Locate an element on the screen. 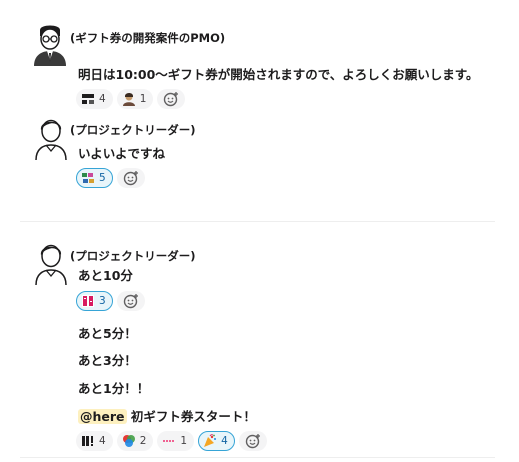 Image resolution: width=519 pixels, height=462 pixels. message-text: あと10分 is located at coordinates (105, 275).